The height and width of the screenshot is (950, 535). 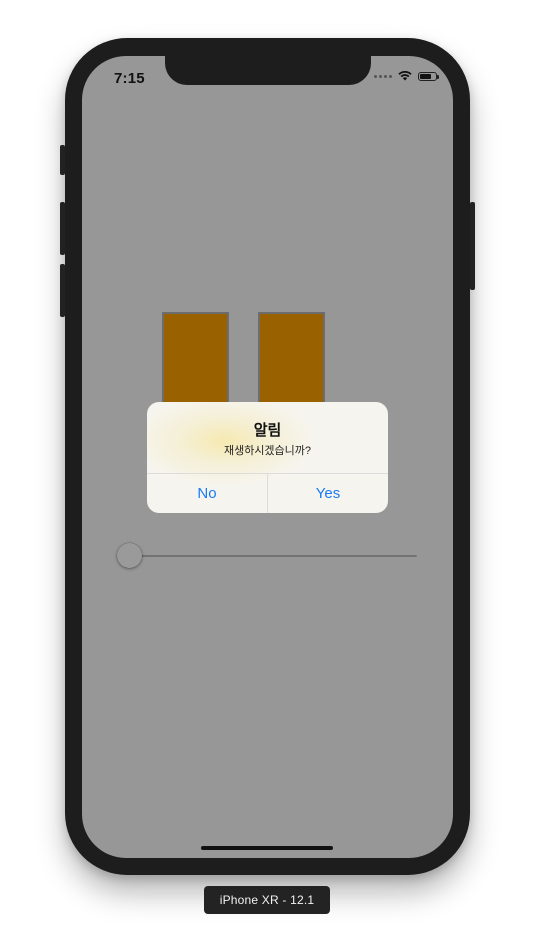 What do you see at coordinates (267, 900) in the screenshot?
I see `device-label: iPhone XR - 12.1` at bounding box center [267, 900].